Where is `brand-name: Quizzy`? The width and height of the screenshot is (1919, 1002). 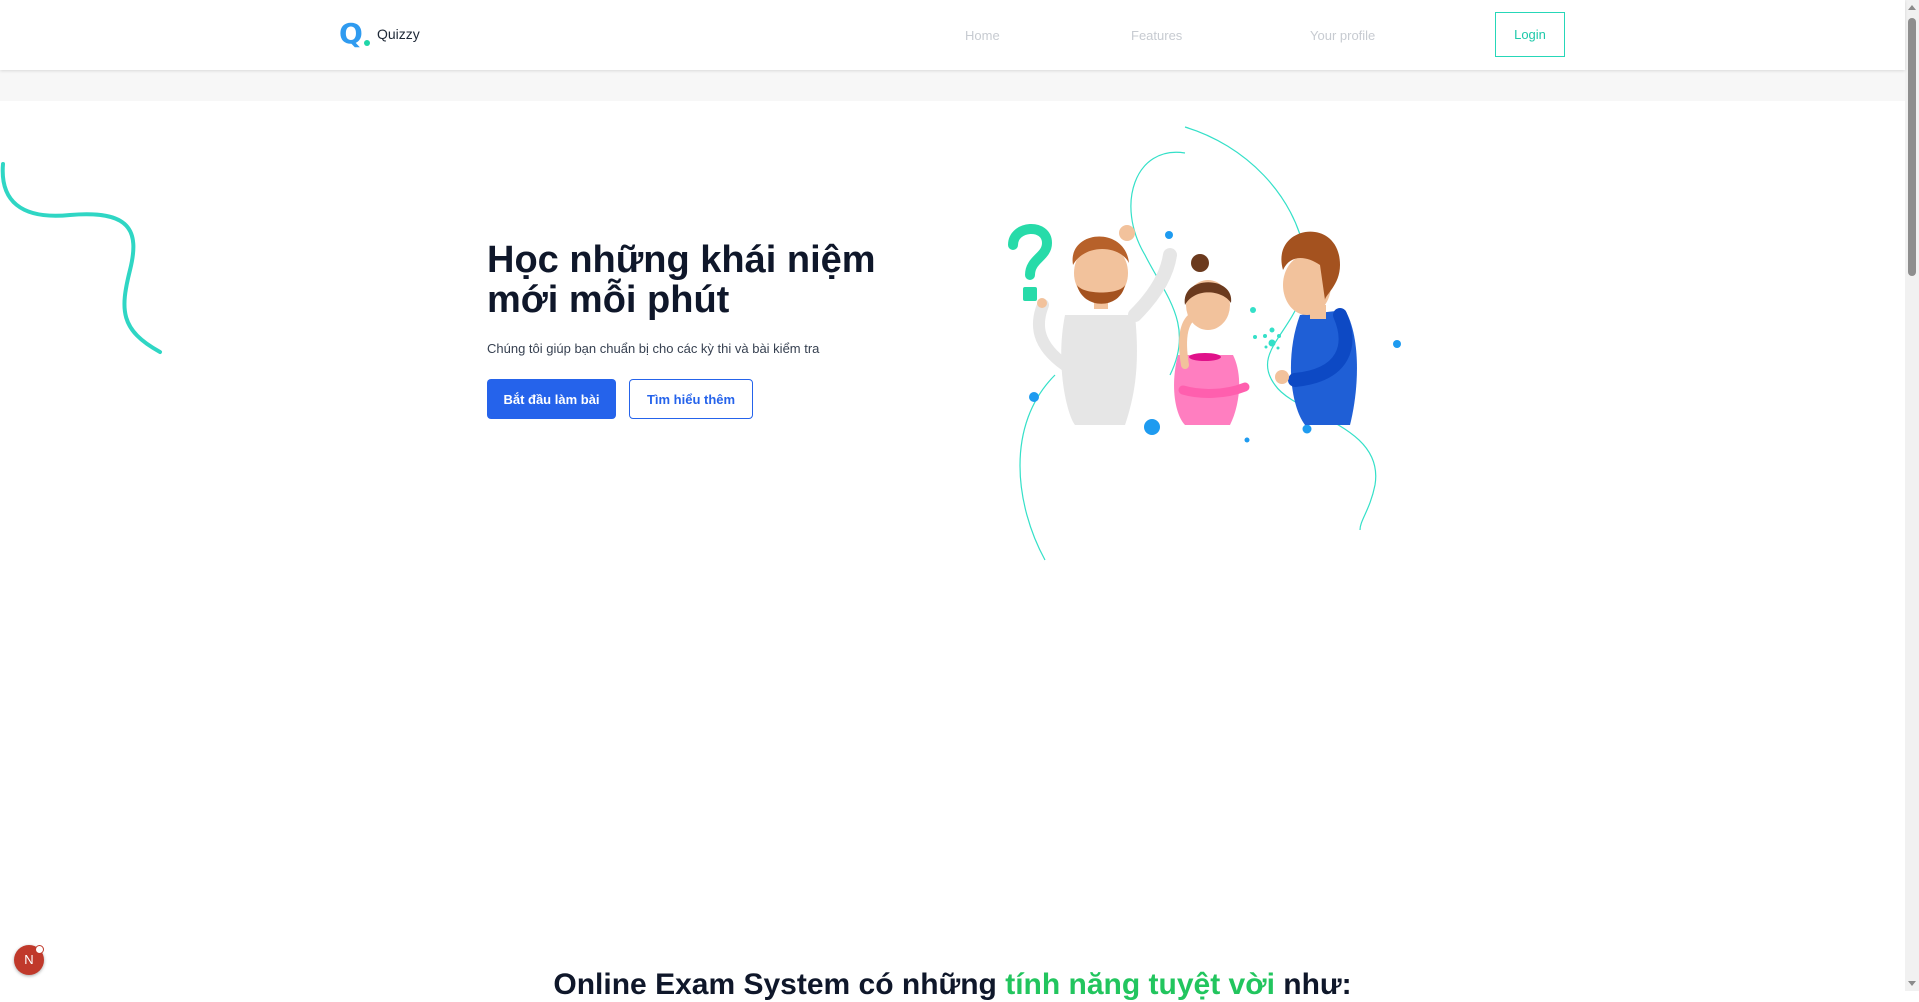 brand-name: Quizzy is located at coordinates (398, 34).